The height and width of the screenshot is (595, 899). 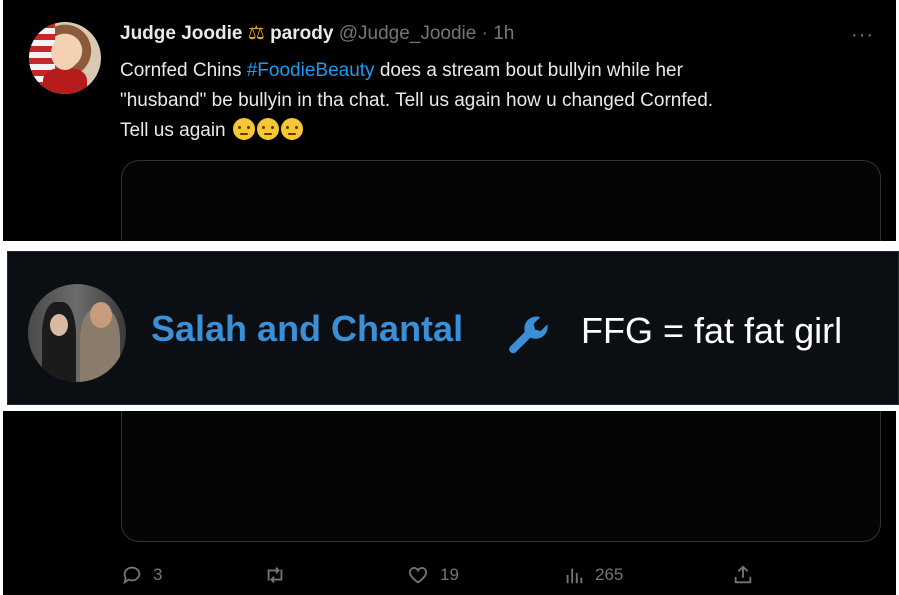 I want to click on author-name: Judge Joodie, so click(x=181, y=33).